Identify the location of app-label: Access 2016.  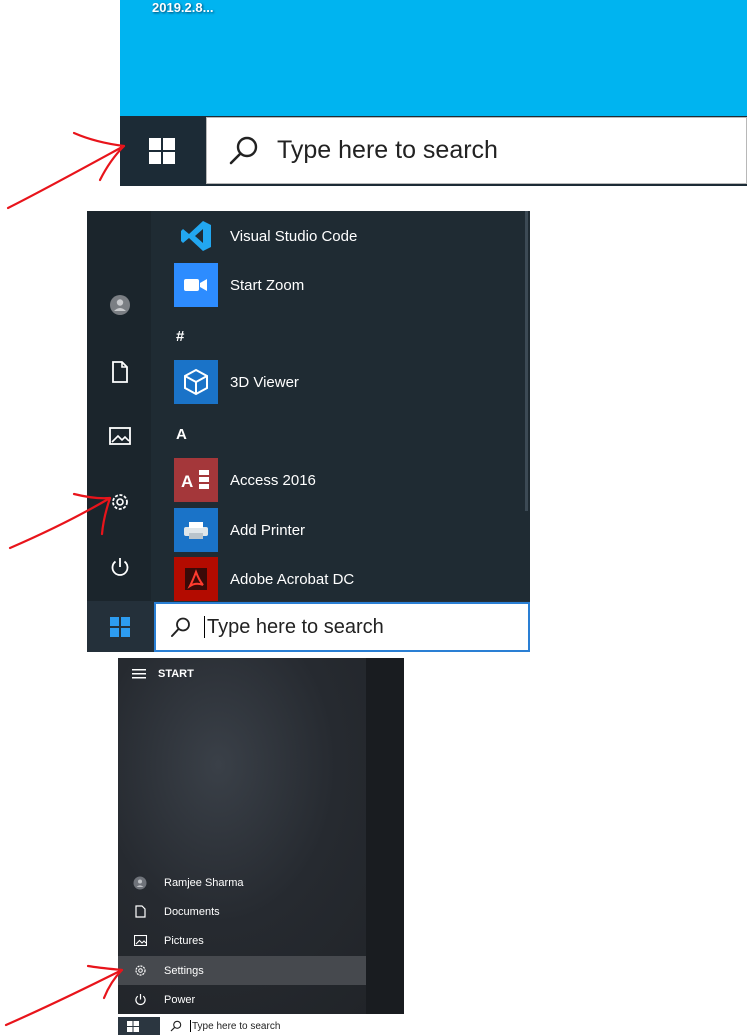
(273, 480).